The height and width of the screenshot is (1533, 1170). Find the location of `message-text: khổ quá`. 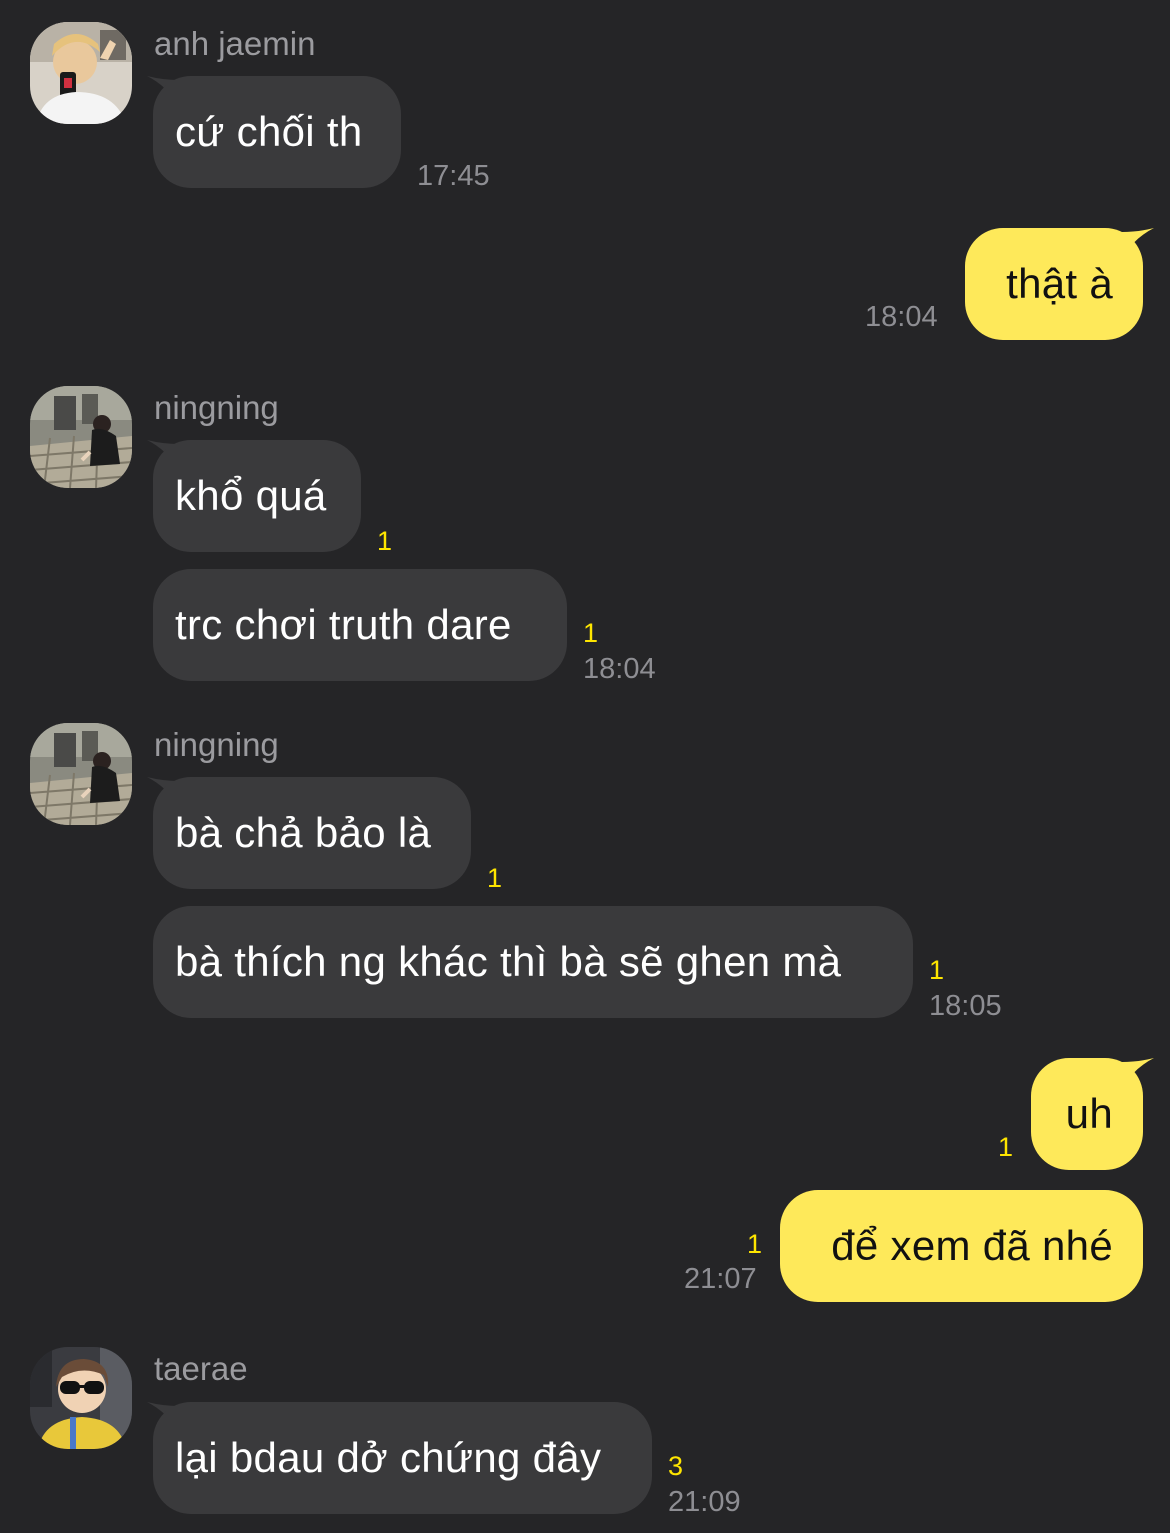

message-text: khổ quá is located at coordinates (251, 495).